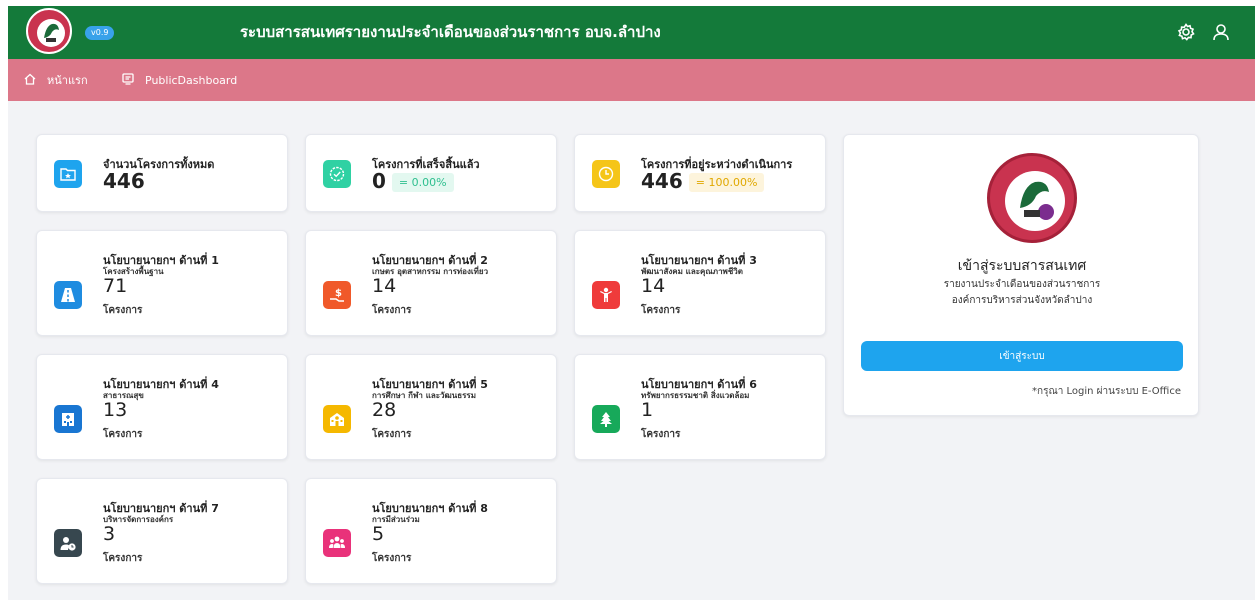 The width and height of the screenshot is (1255, 600). What do you see at coordinates (647, 410) in the screenshot?
I see `policy-6-count: 1` at bounding box center [647, 410].